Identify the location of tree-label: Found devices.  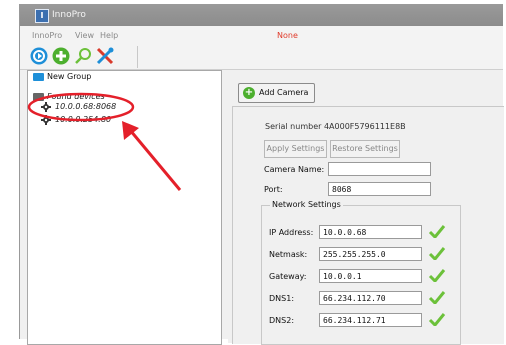
(76, 96).